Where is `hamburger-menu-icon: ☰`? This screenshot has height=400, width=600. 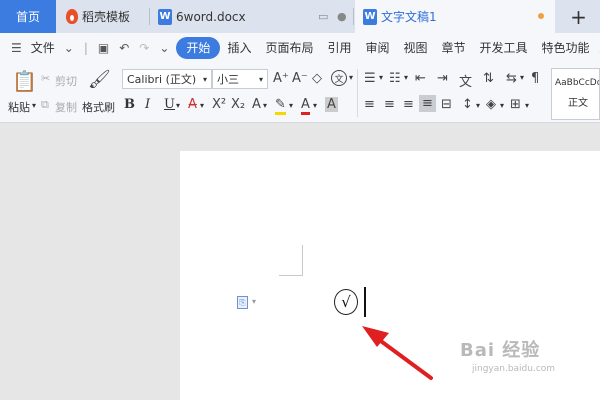
hamburger-menu-icon: ☰ is located at coordinates (16, 48).